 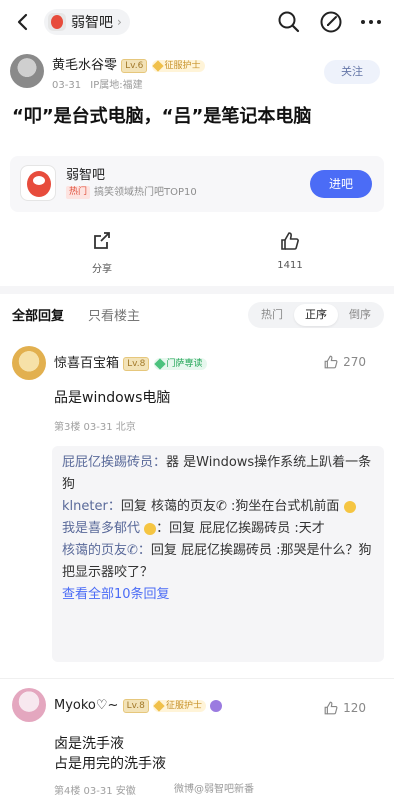 I want to click on follow-button: 关注, so click(x=352, y=72).